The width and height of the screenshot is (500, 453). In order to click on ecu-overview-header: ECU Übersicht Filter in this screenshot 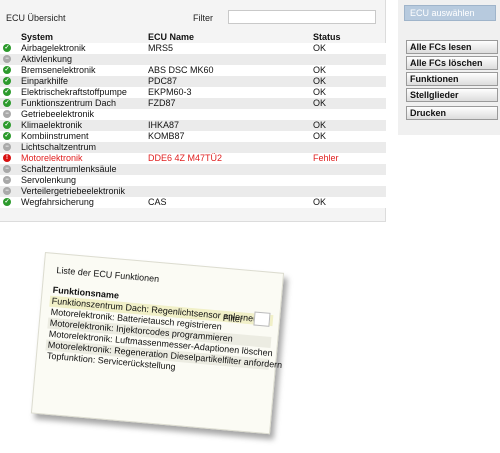, I will do `click(193, 16)`.